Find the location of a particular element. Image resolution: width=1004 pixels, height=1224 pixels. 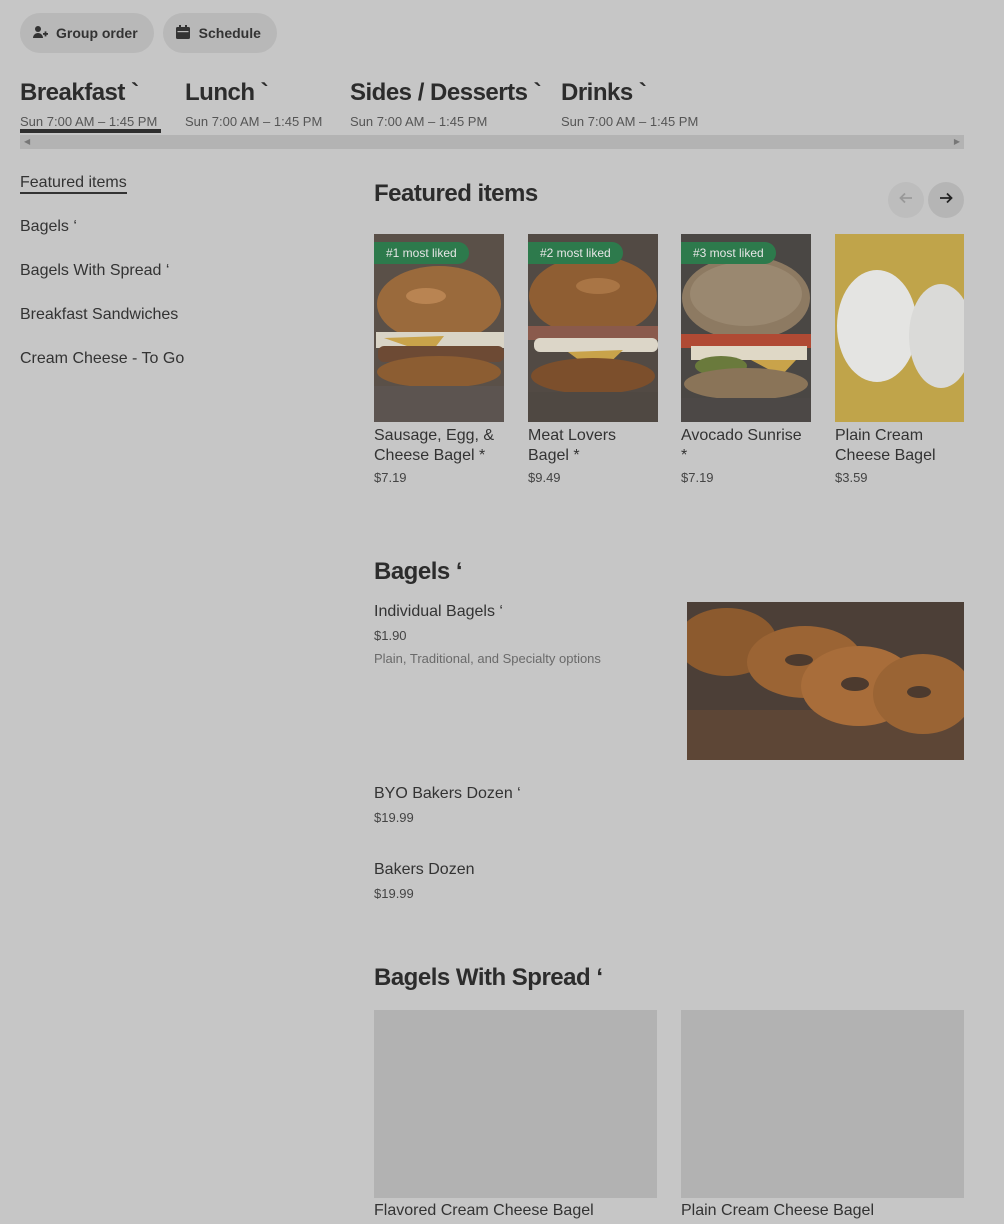

person-add-icon is located at coordinates (40, 33).